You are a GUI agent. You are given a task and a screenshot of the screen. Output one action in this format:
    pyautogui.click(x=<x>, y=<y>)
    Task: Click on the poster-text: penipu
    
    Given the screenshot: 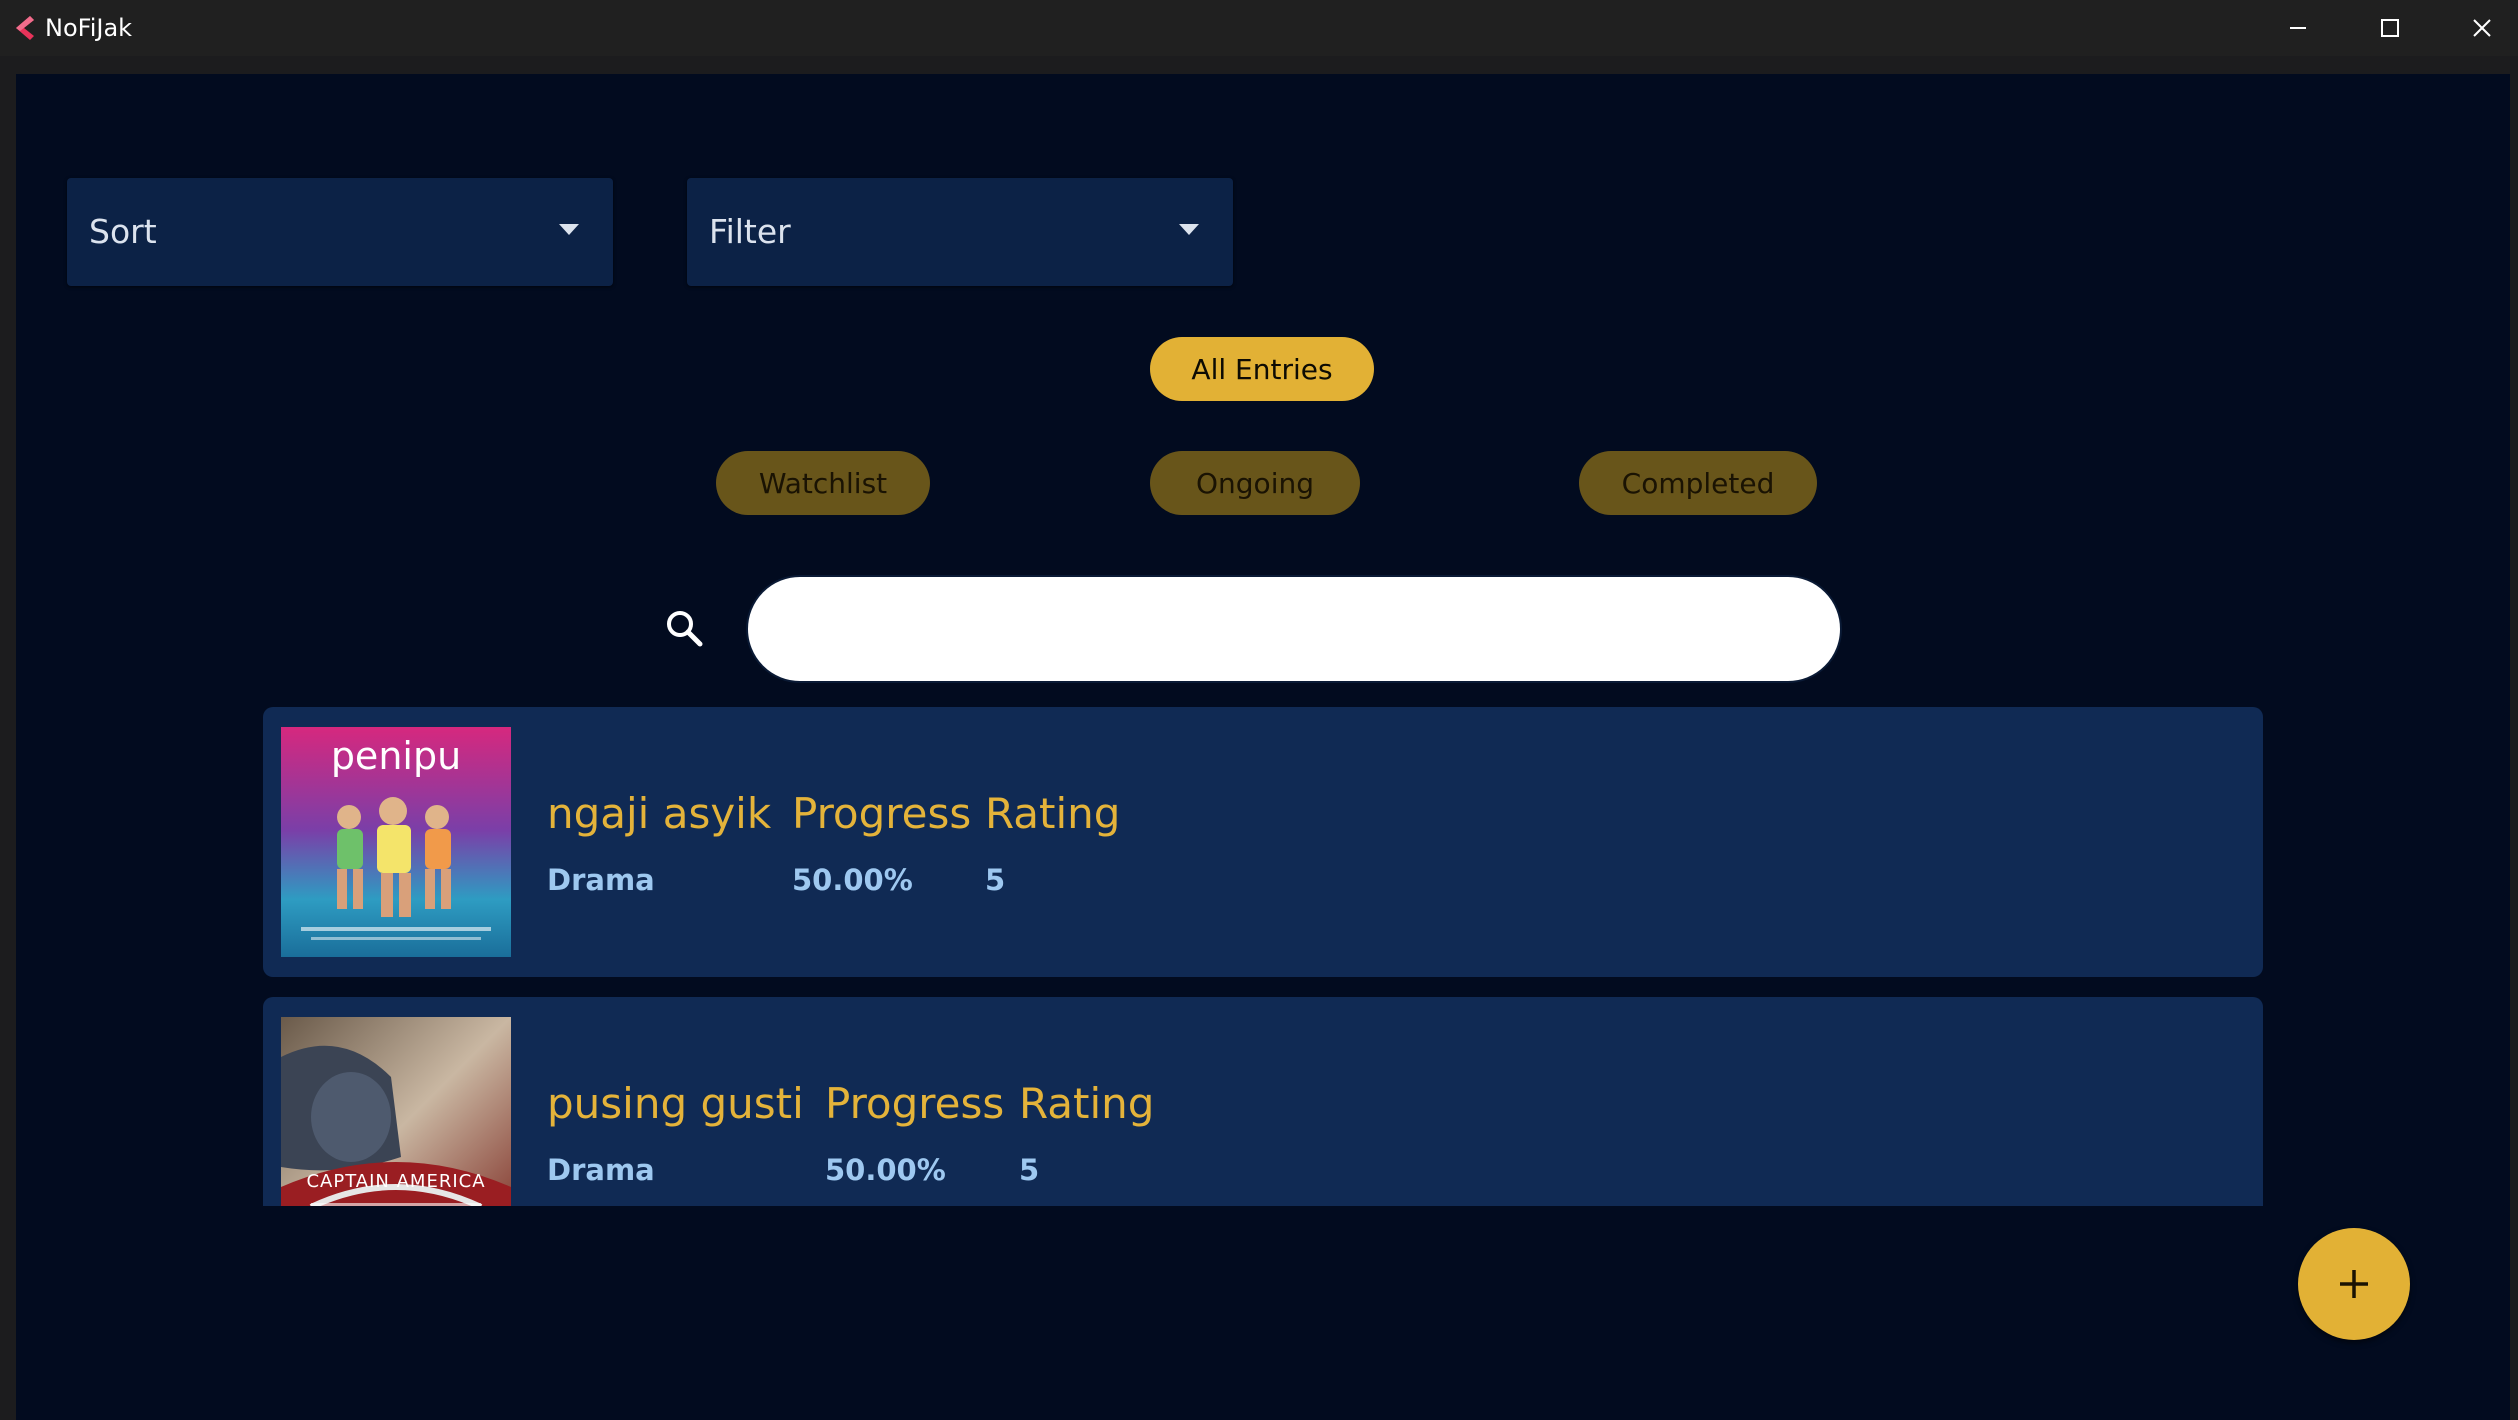 What is the action you would take?
    pyautogui.click(x=396, y=756)
    